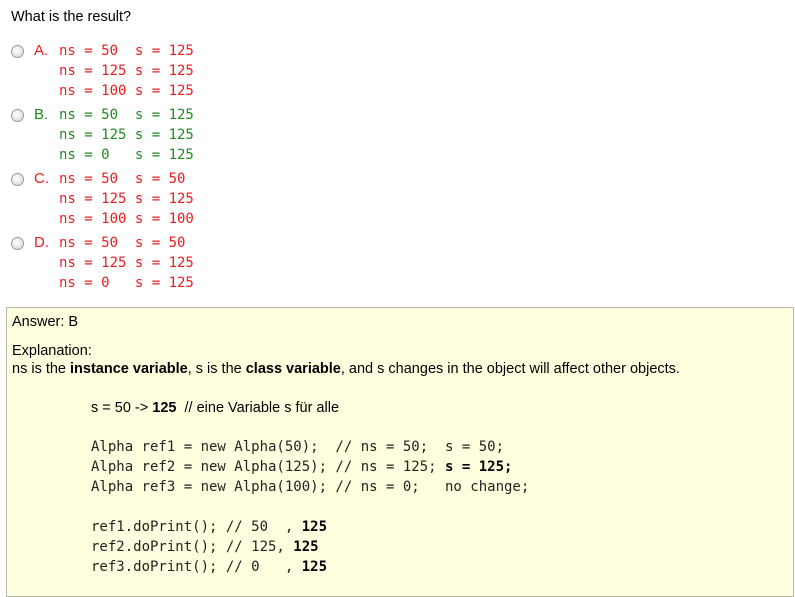 The width and height of the screenshot is (795, 597). Describe the element at coordinates (126, 219) in the screenshot. I see `option-line: ns = 100 s = 100` at that location.